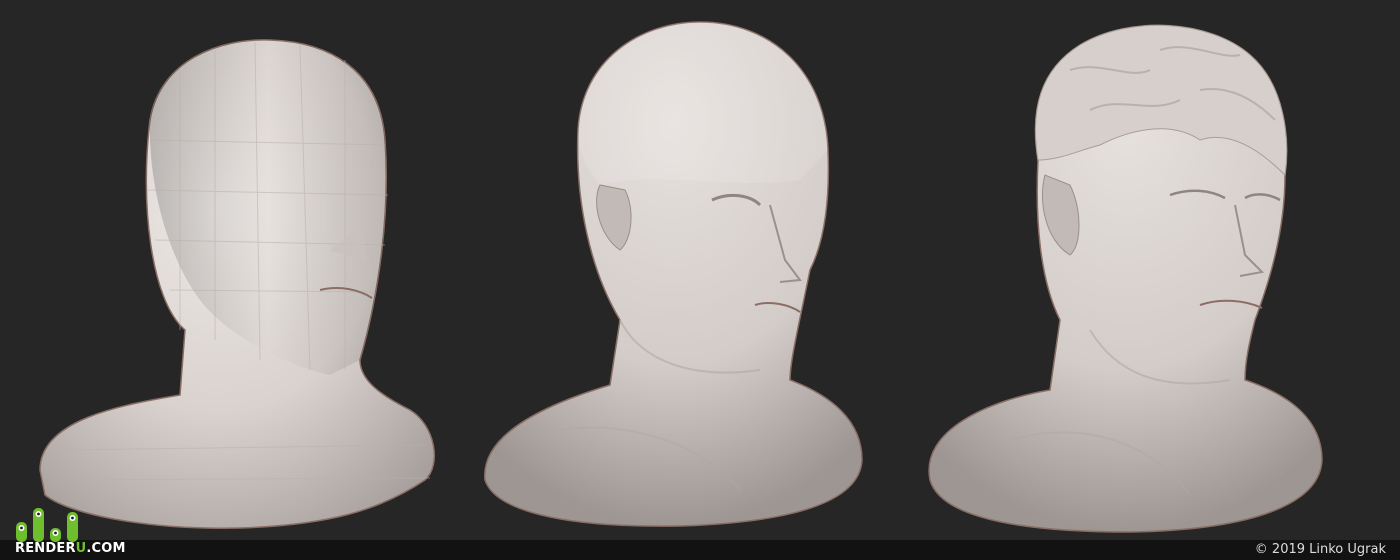 Image resolution: width=1400 pixels, height=560 pixels. I want to click on footer-bar, so click(700, 550).